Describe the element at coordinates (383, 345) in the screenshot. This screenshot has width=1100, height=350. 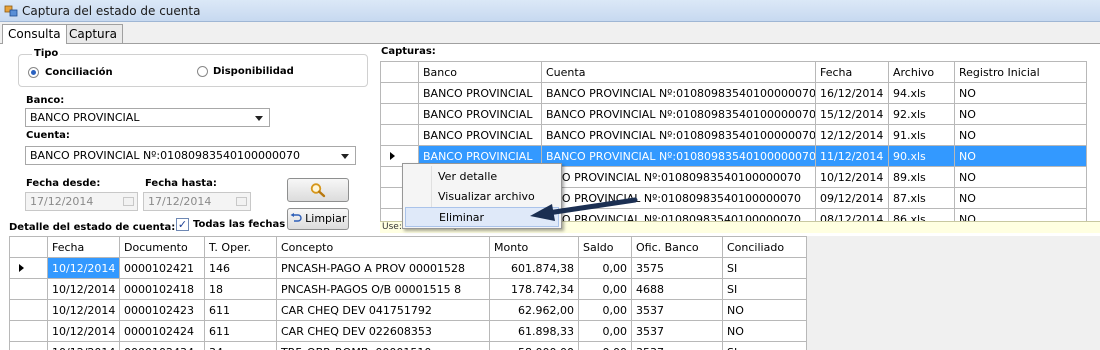
I see `cell-concepto: TRF. OBP. ROMB. 00001510` at that location.